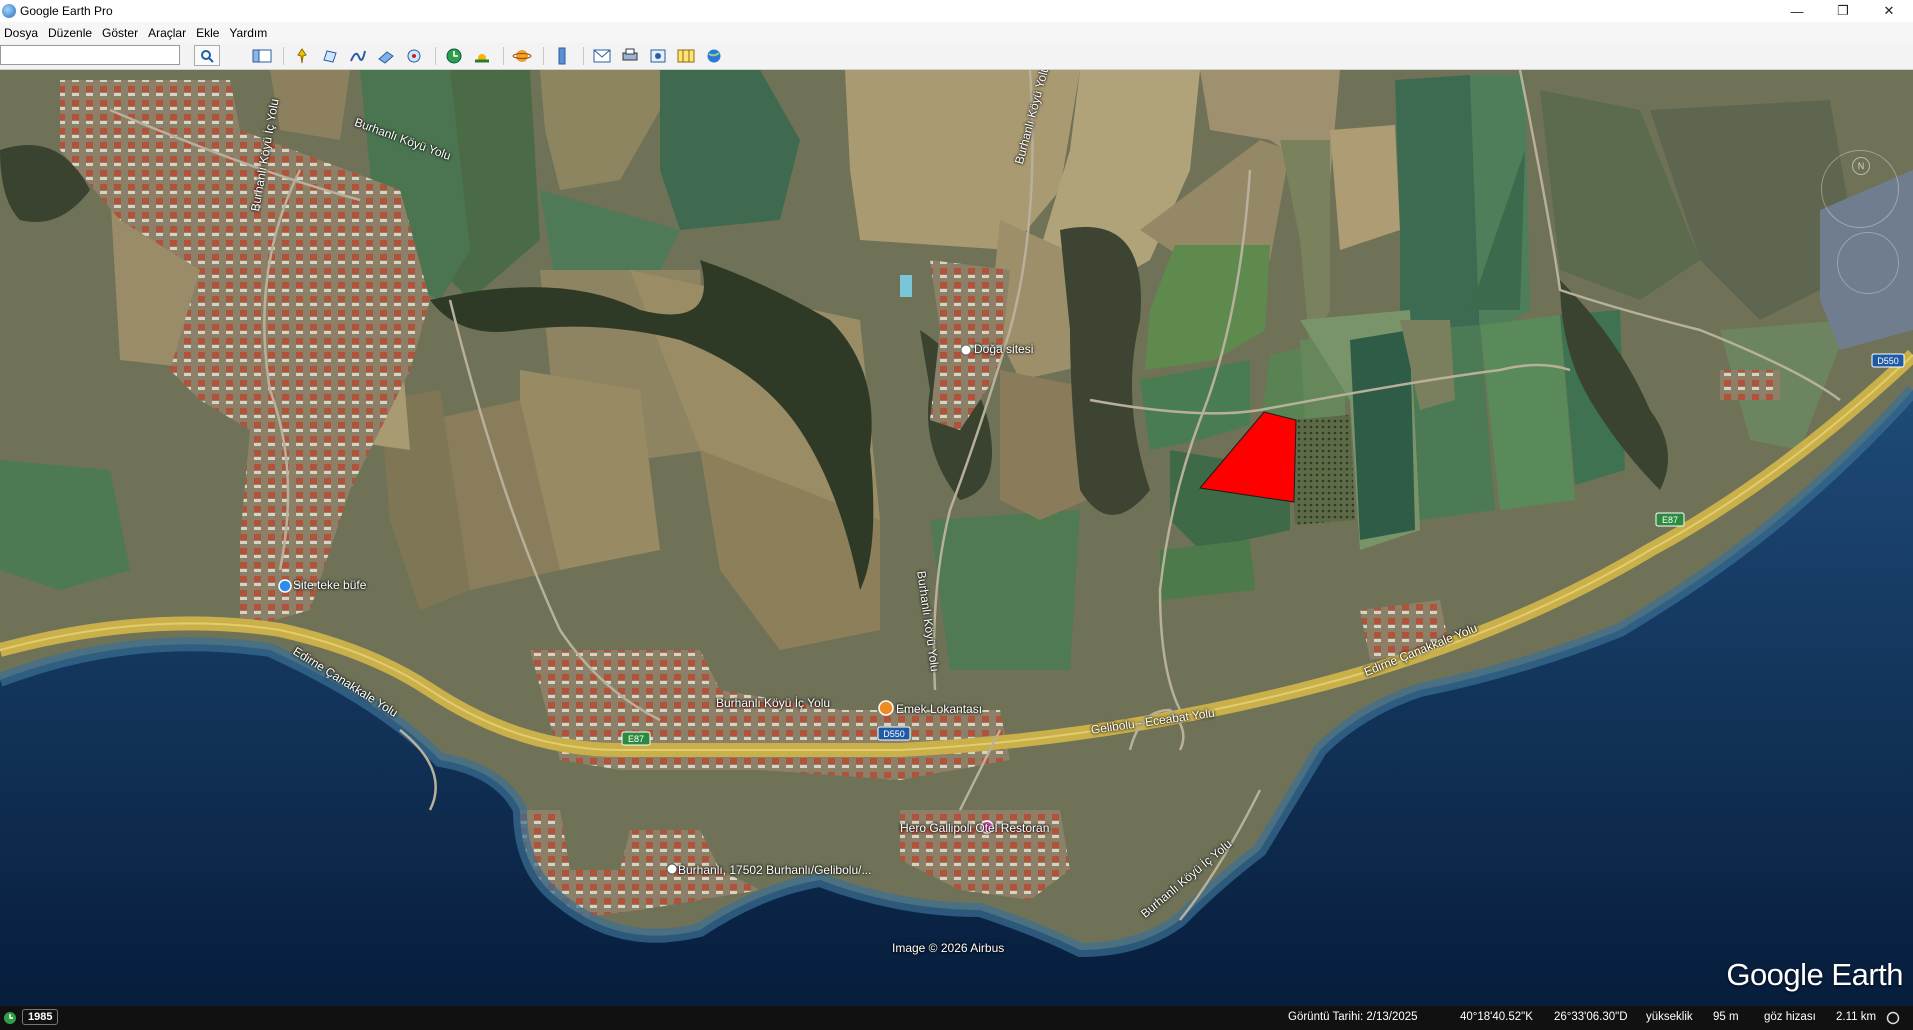 This screenshot has height=1030, width=1913. What do you see at coordinates (249, 33) in the screenshot?
I see `menu-yardim: Yardım` at bounding box center [249, 33].